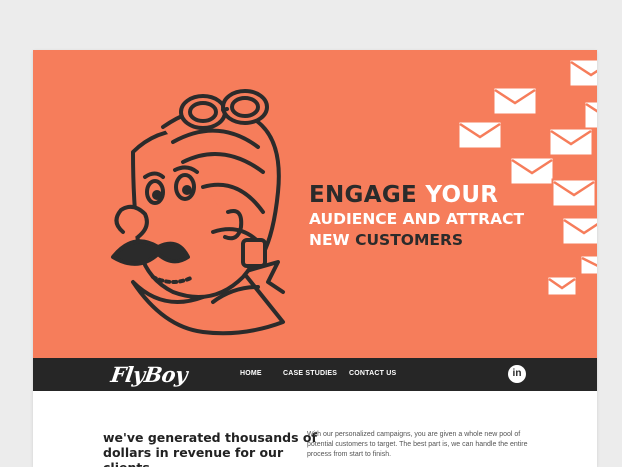 This screenshot has width=622, height=467. I want to click on headline-line-2: AUDIENCE AND ATTRACT, so click(417, 219).